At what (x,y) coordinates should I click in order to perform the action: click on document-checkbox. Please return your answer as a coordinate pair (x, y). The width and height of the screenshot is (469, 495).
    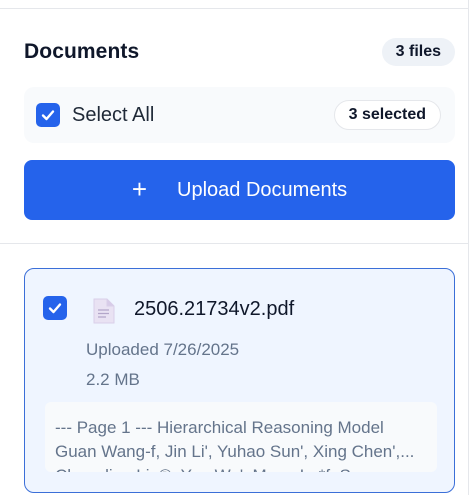
    Looking at the image, I should click on (55, 308).